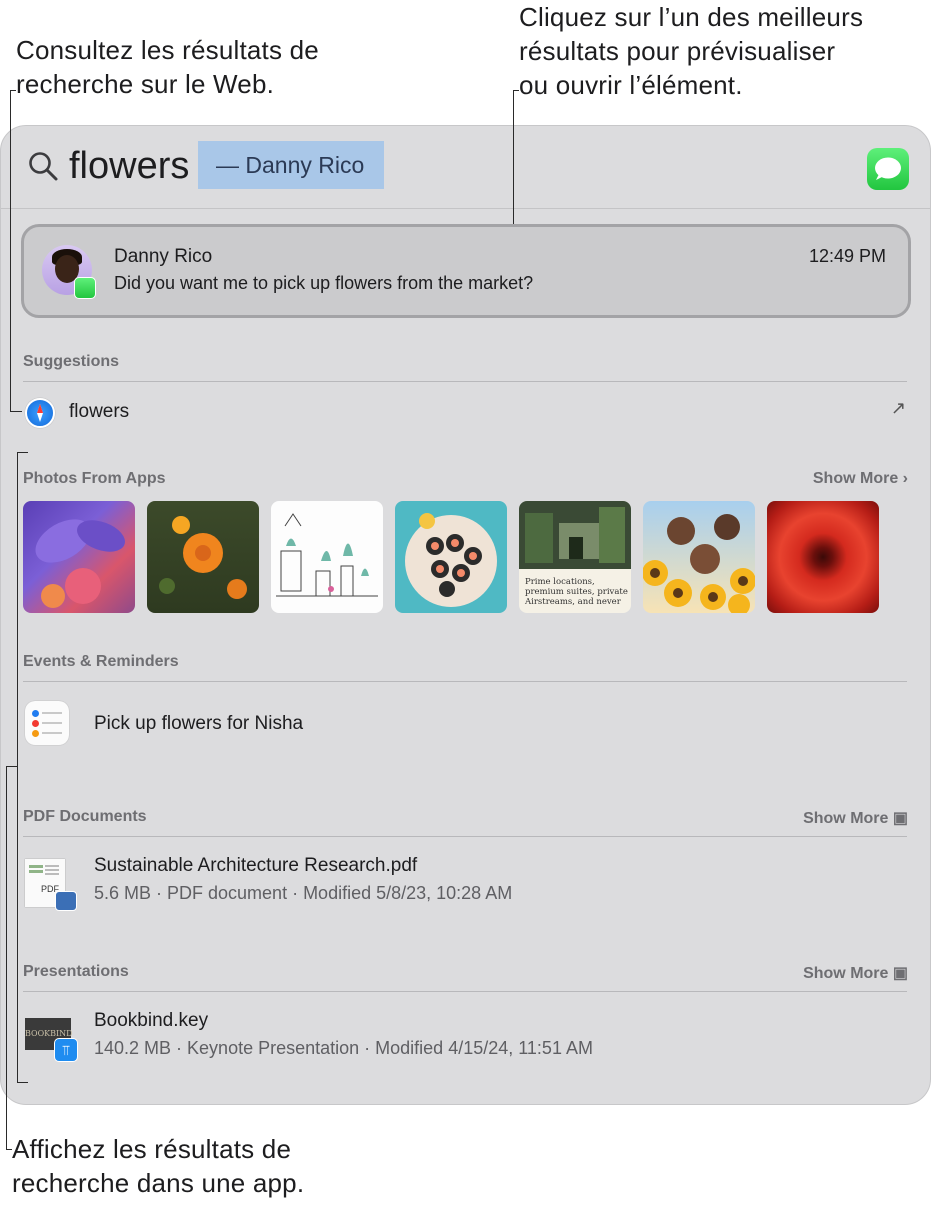  What do you see at coordinates (860, 479) in the screenshot?
I see `photos-show-more-button: Show More ›` at bounding box center [860, 479].